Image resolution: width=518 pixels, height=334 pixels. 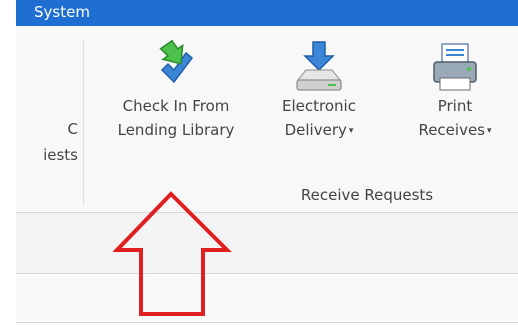 What do you see at coordinates (176, 120) in the screenshot?
I see `check-in-from-lending-library-button: Check In From Lending Library` at bounding box center [176, 120].